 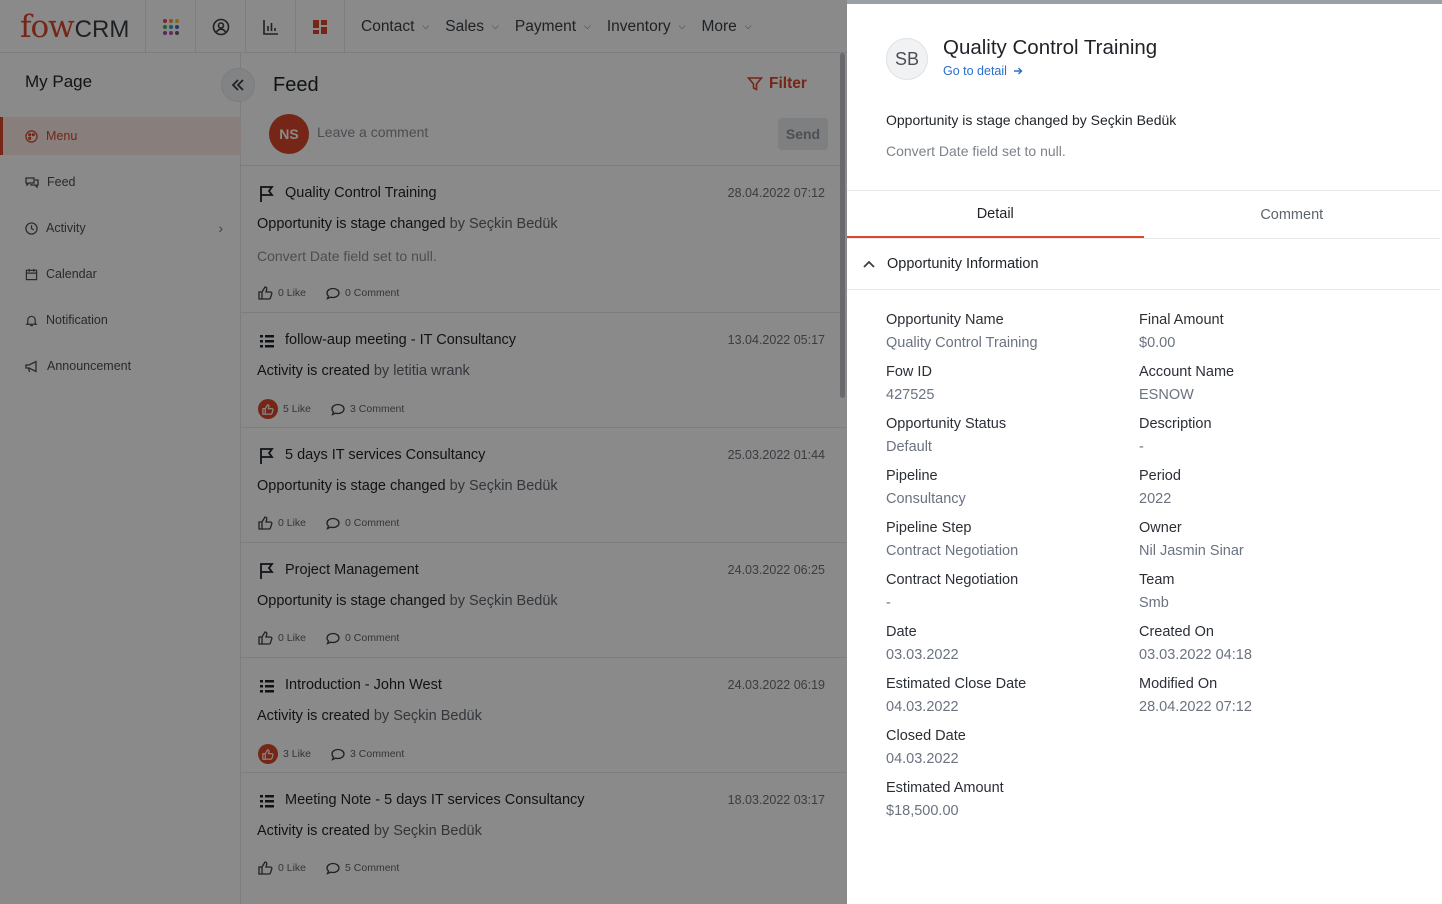 I want to click on field-opportunity-status: Opportunity Status Default, so click(x=1006, y=435).